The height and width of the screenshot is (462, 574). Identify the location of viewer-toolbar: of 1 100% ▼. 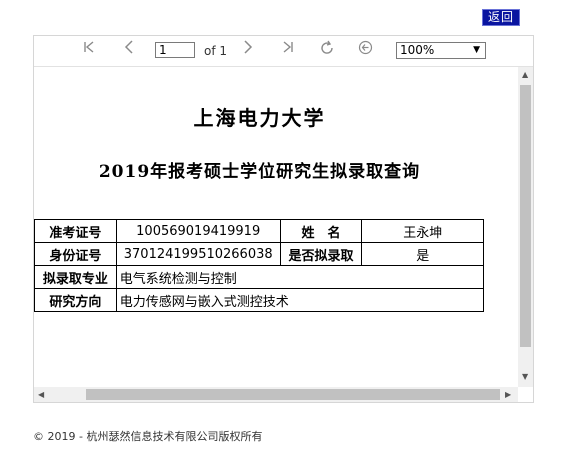
(283, 51).